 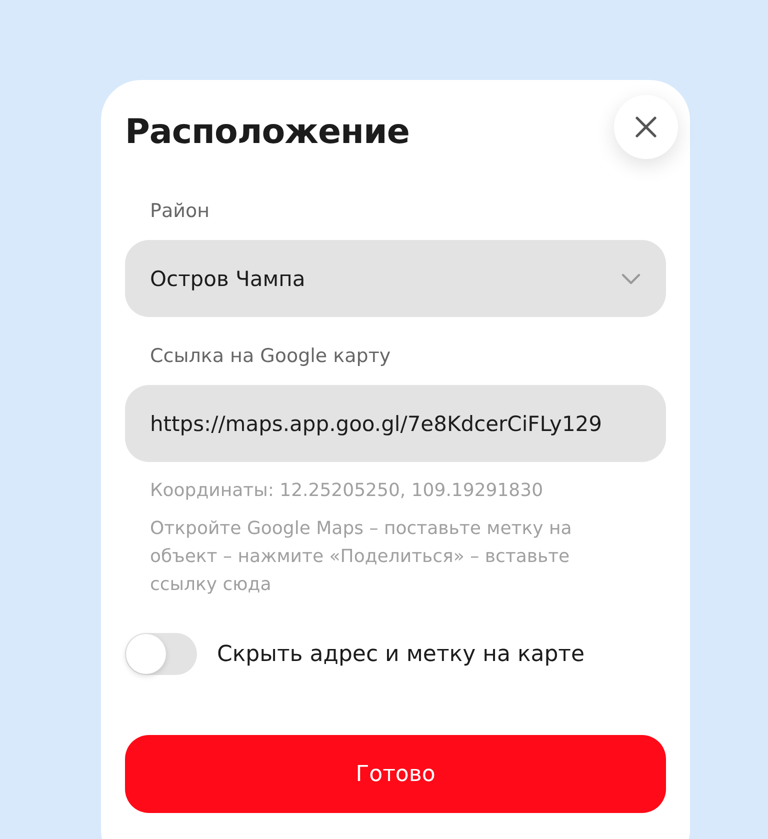 I want to click on district-select: Остров Чампа, so click(x=395, y=278).